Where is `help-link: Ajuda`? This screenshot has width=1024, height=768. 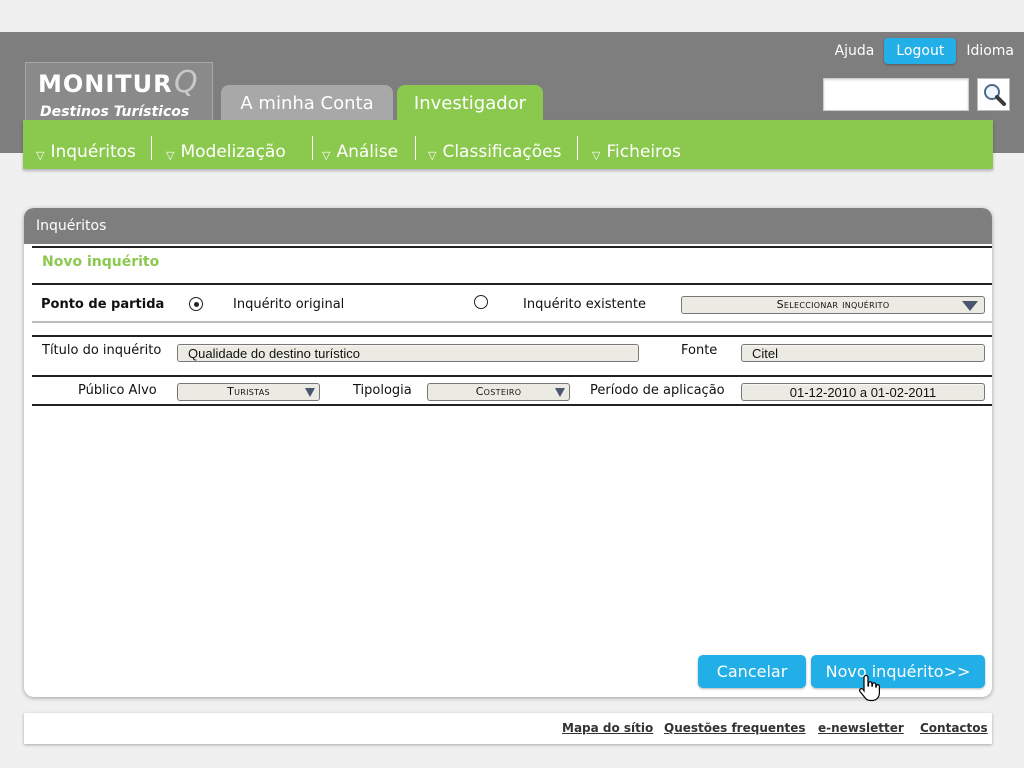
help-link: Ajuda is located at coordinates (855, 51).